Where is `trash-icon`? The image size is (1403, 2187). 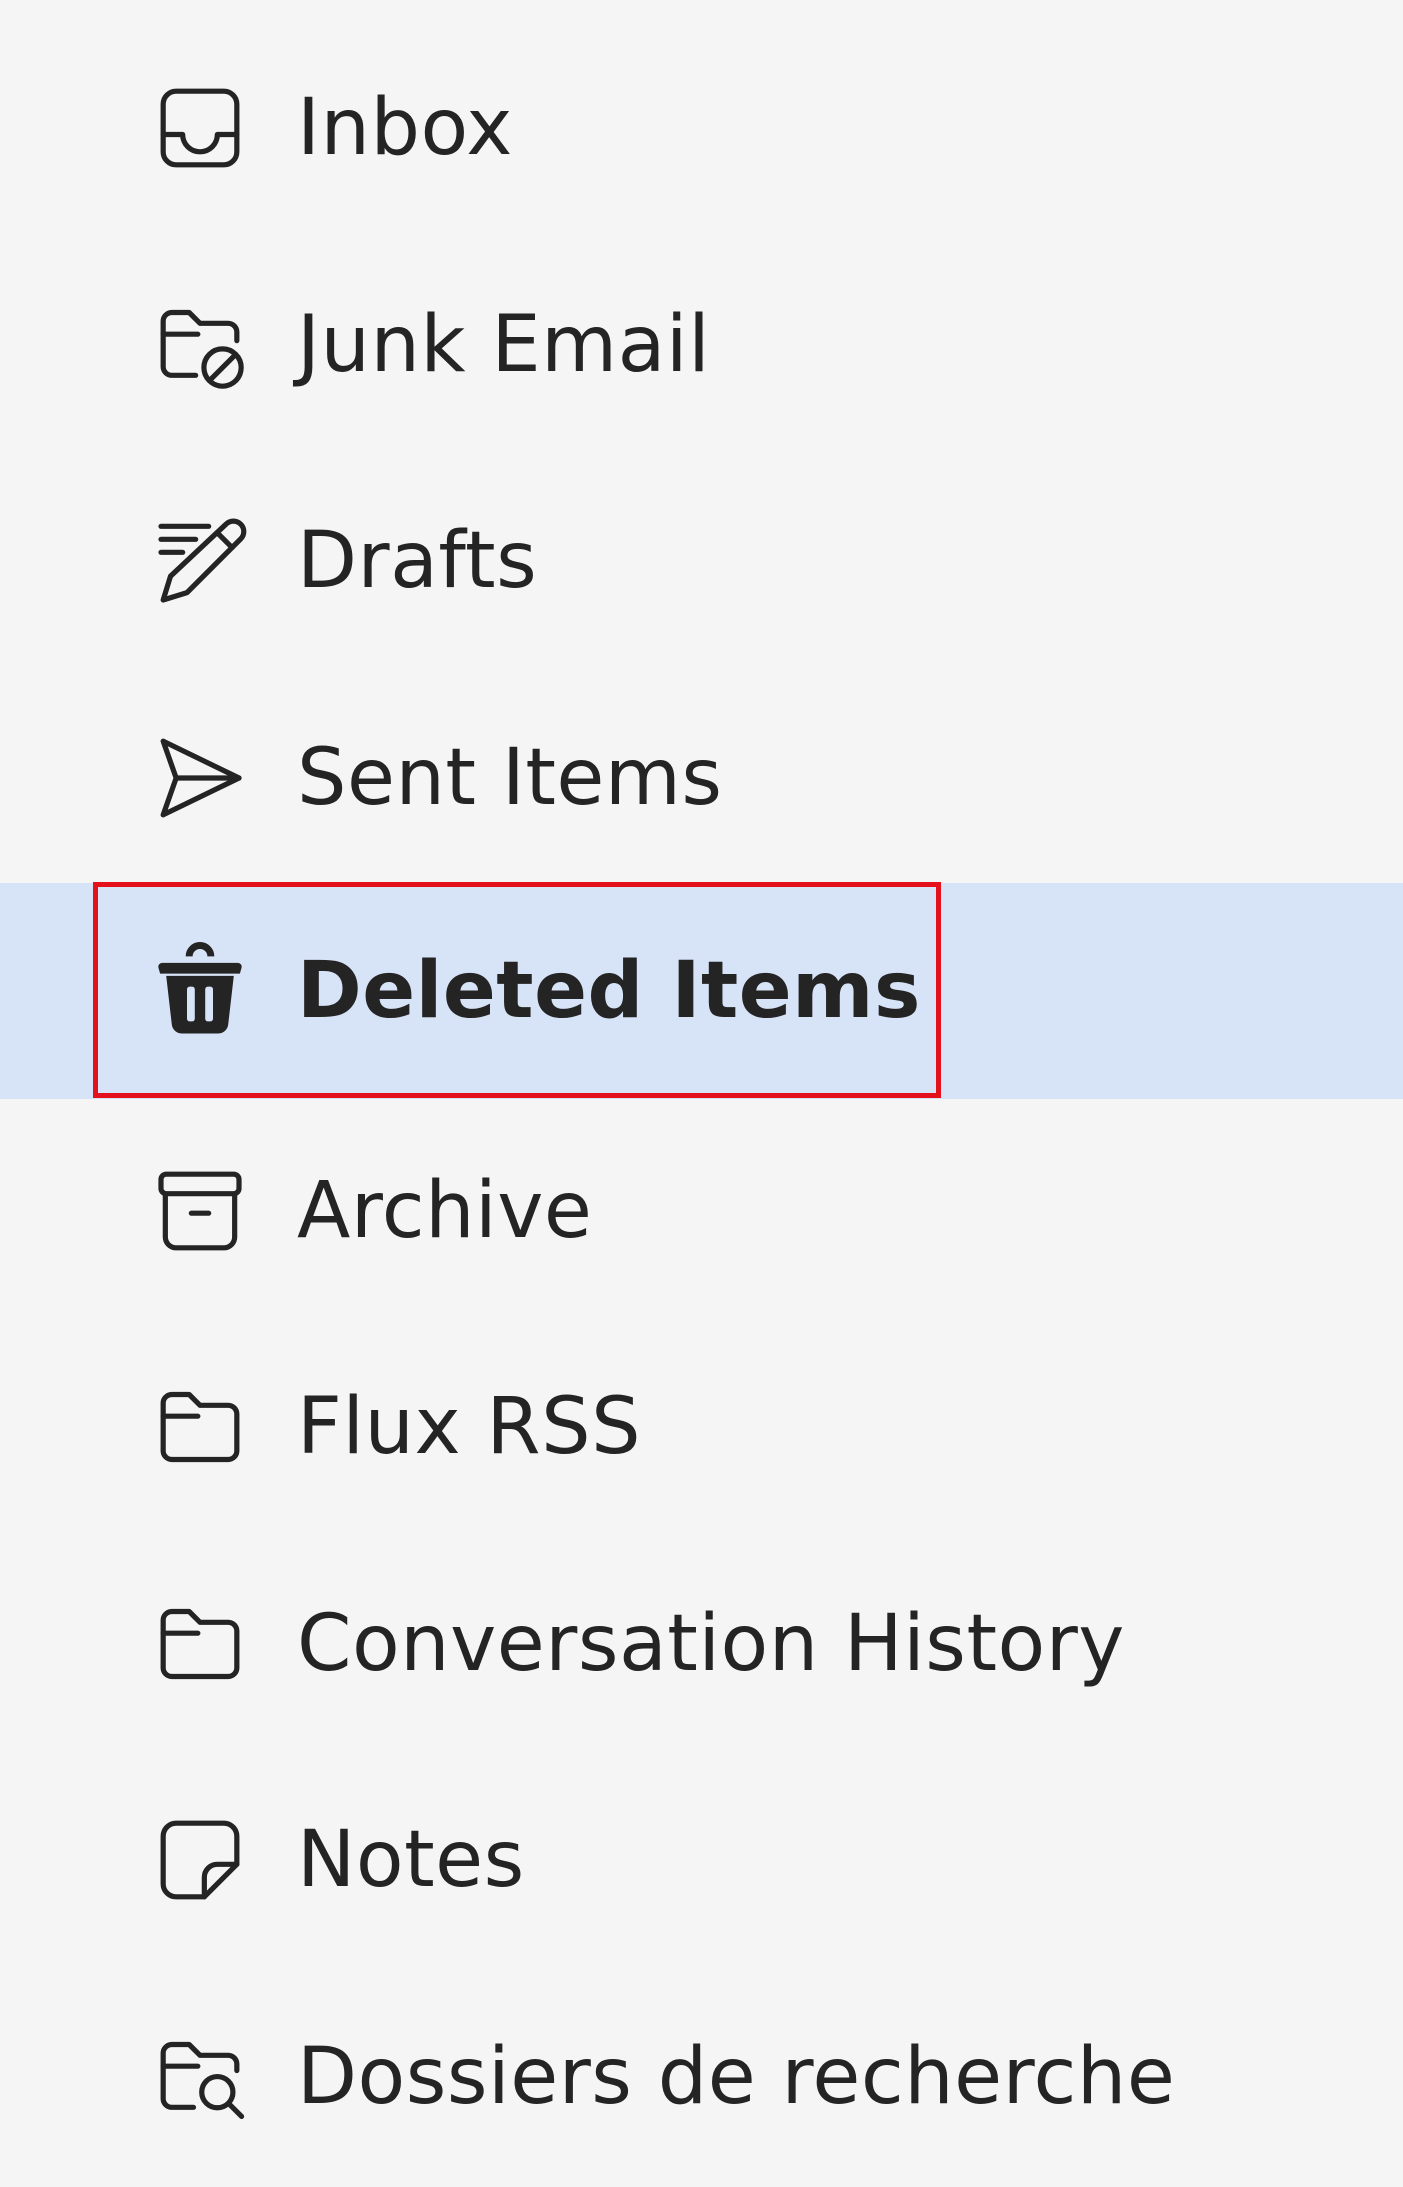
trash-icon is located at coordinates (200, 991).